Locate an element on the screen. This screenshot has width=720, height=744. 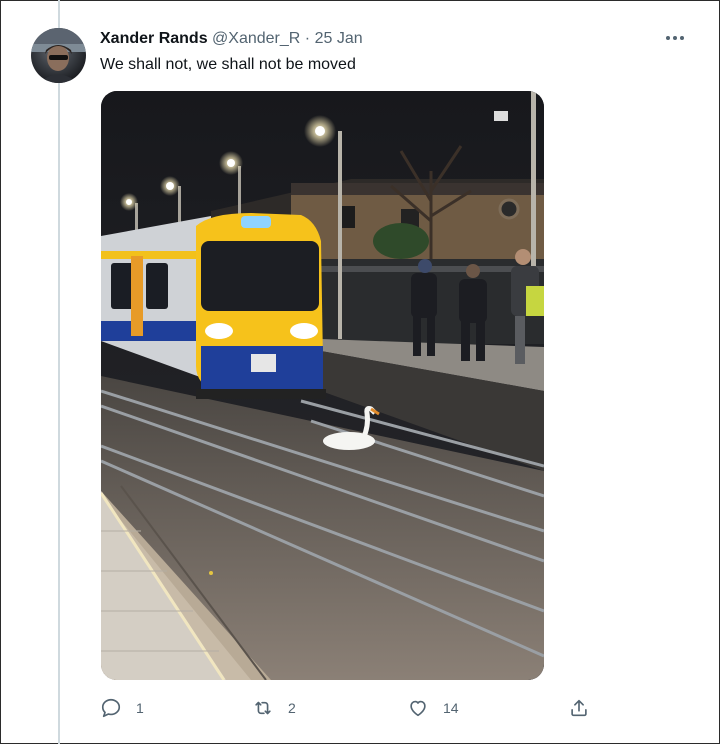
share-button is located at coordinates (579, 708).